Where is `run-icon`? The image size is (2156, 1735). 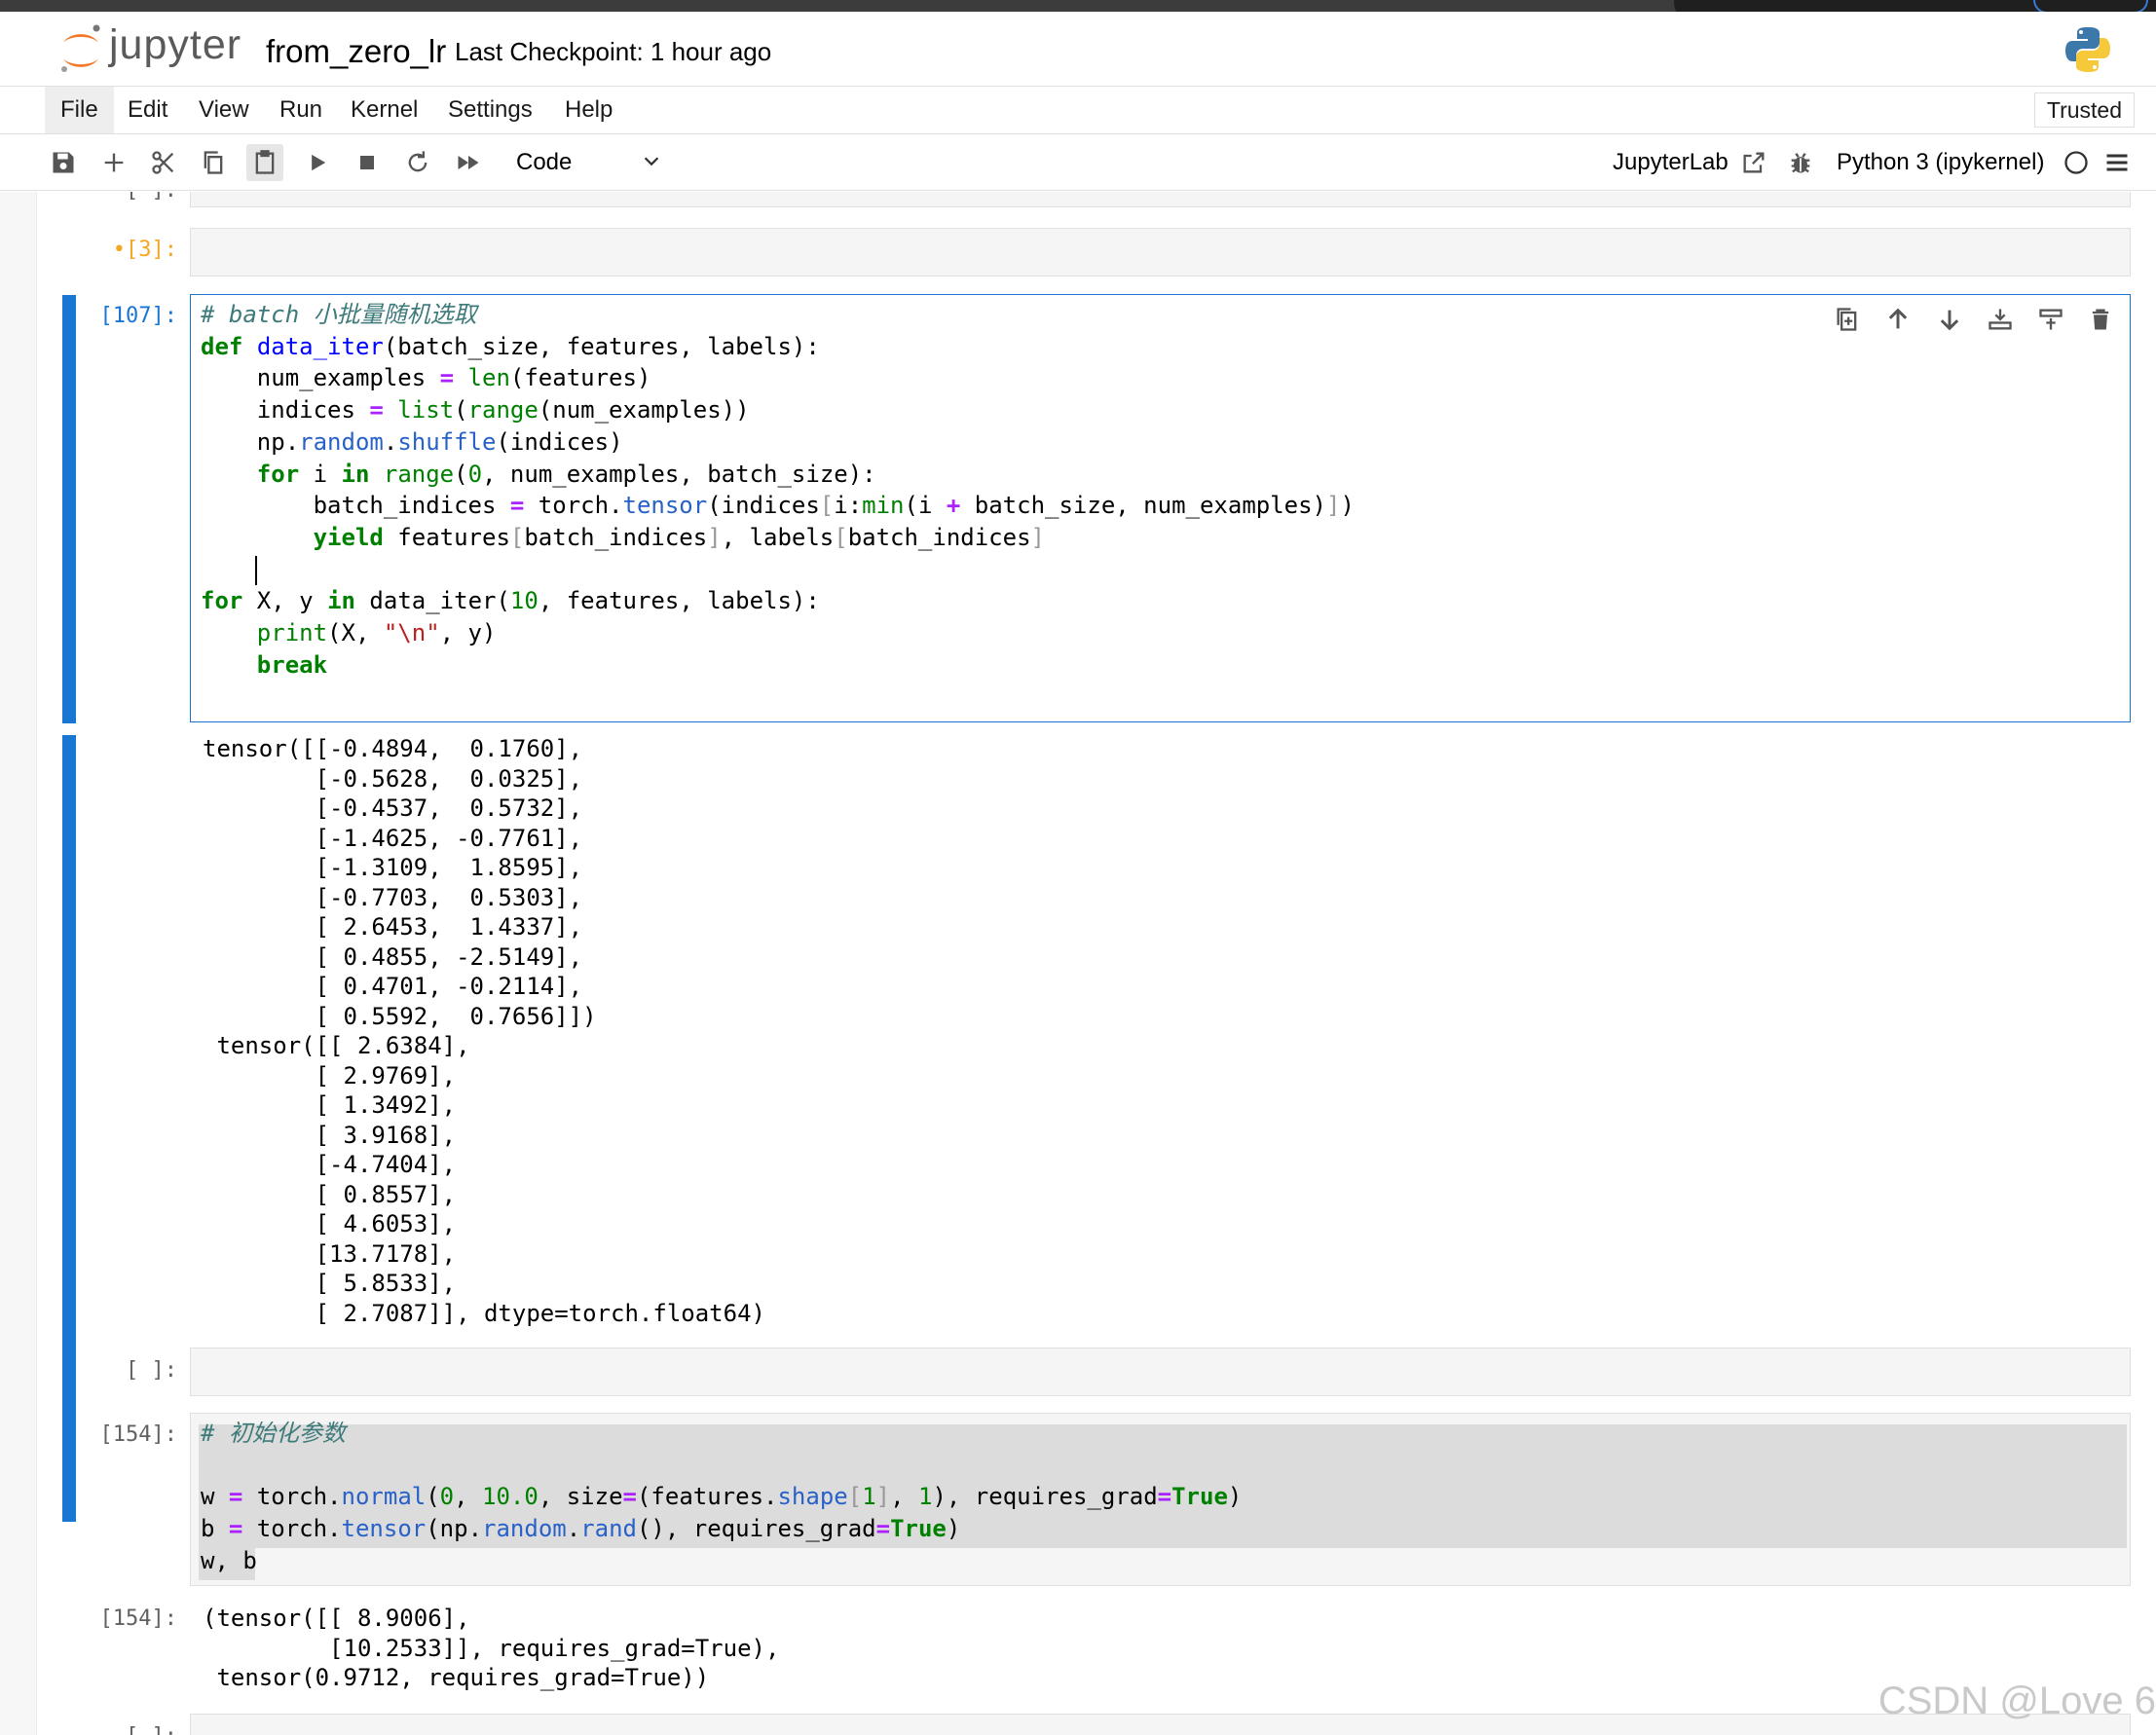 run-icon is located at coordinates (317, 162).